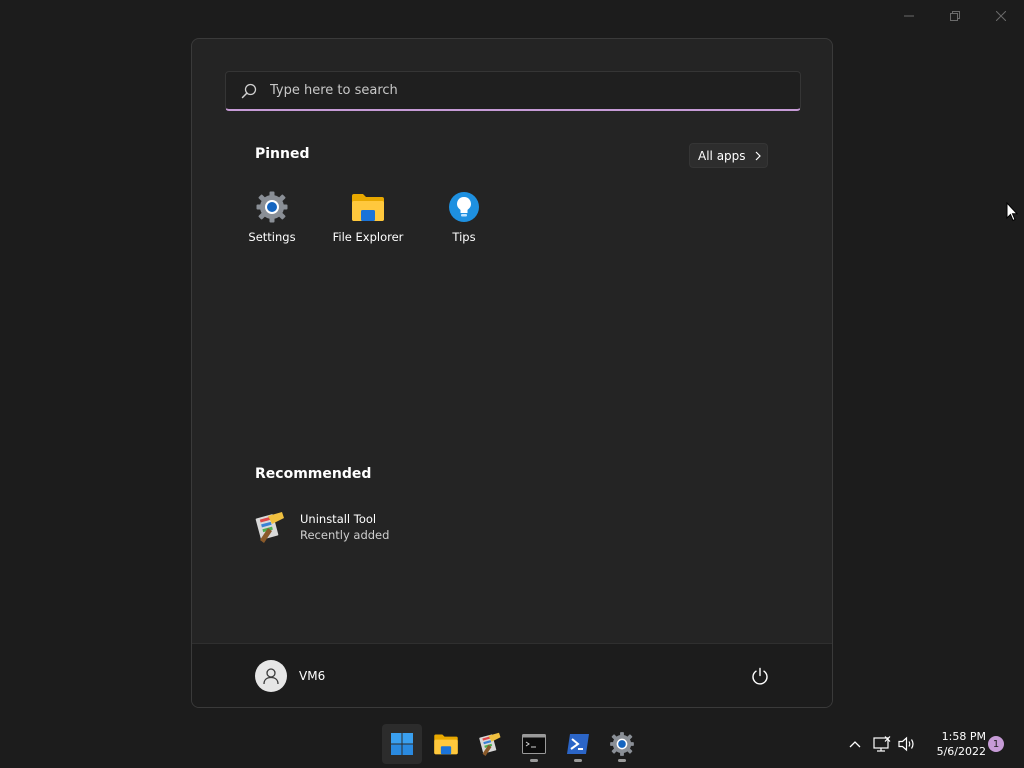 This screenshot has width=1024, height=768. I want to click on user-name: VM6, so click(312, 676).